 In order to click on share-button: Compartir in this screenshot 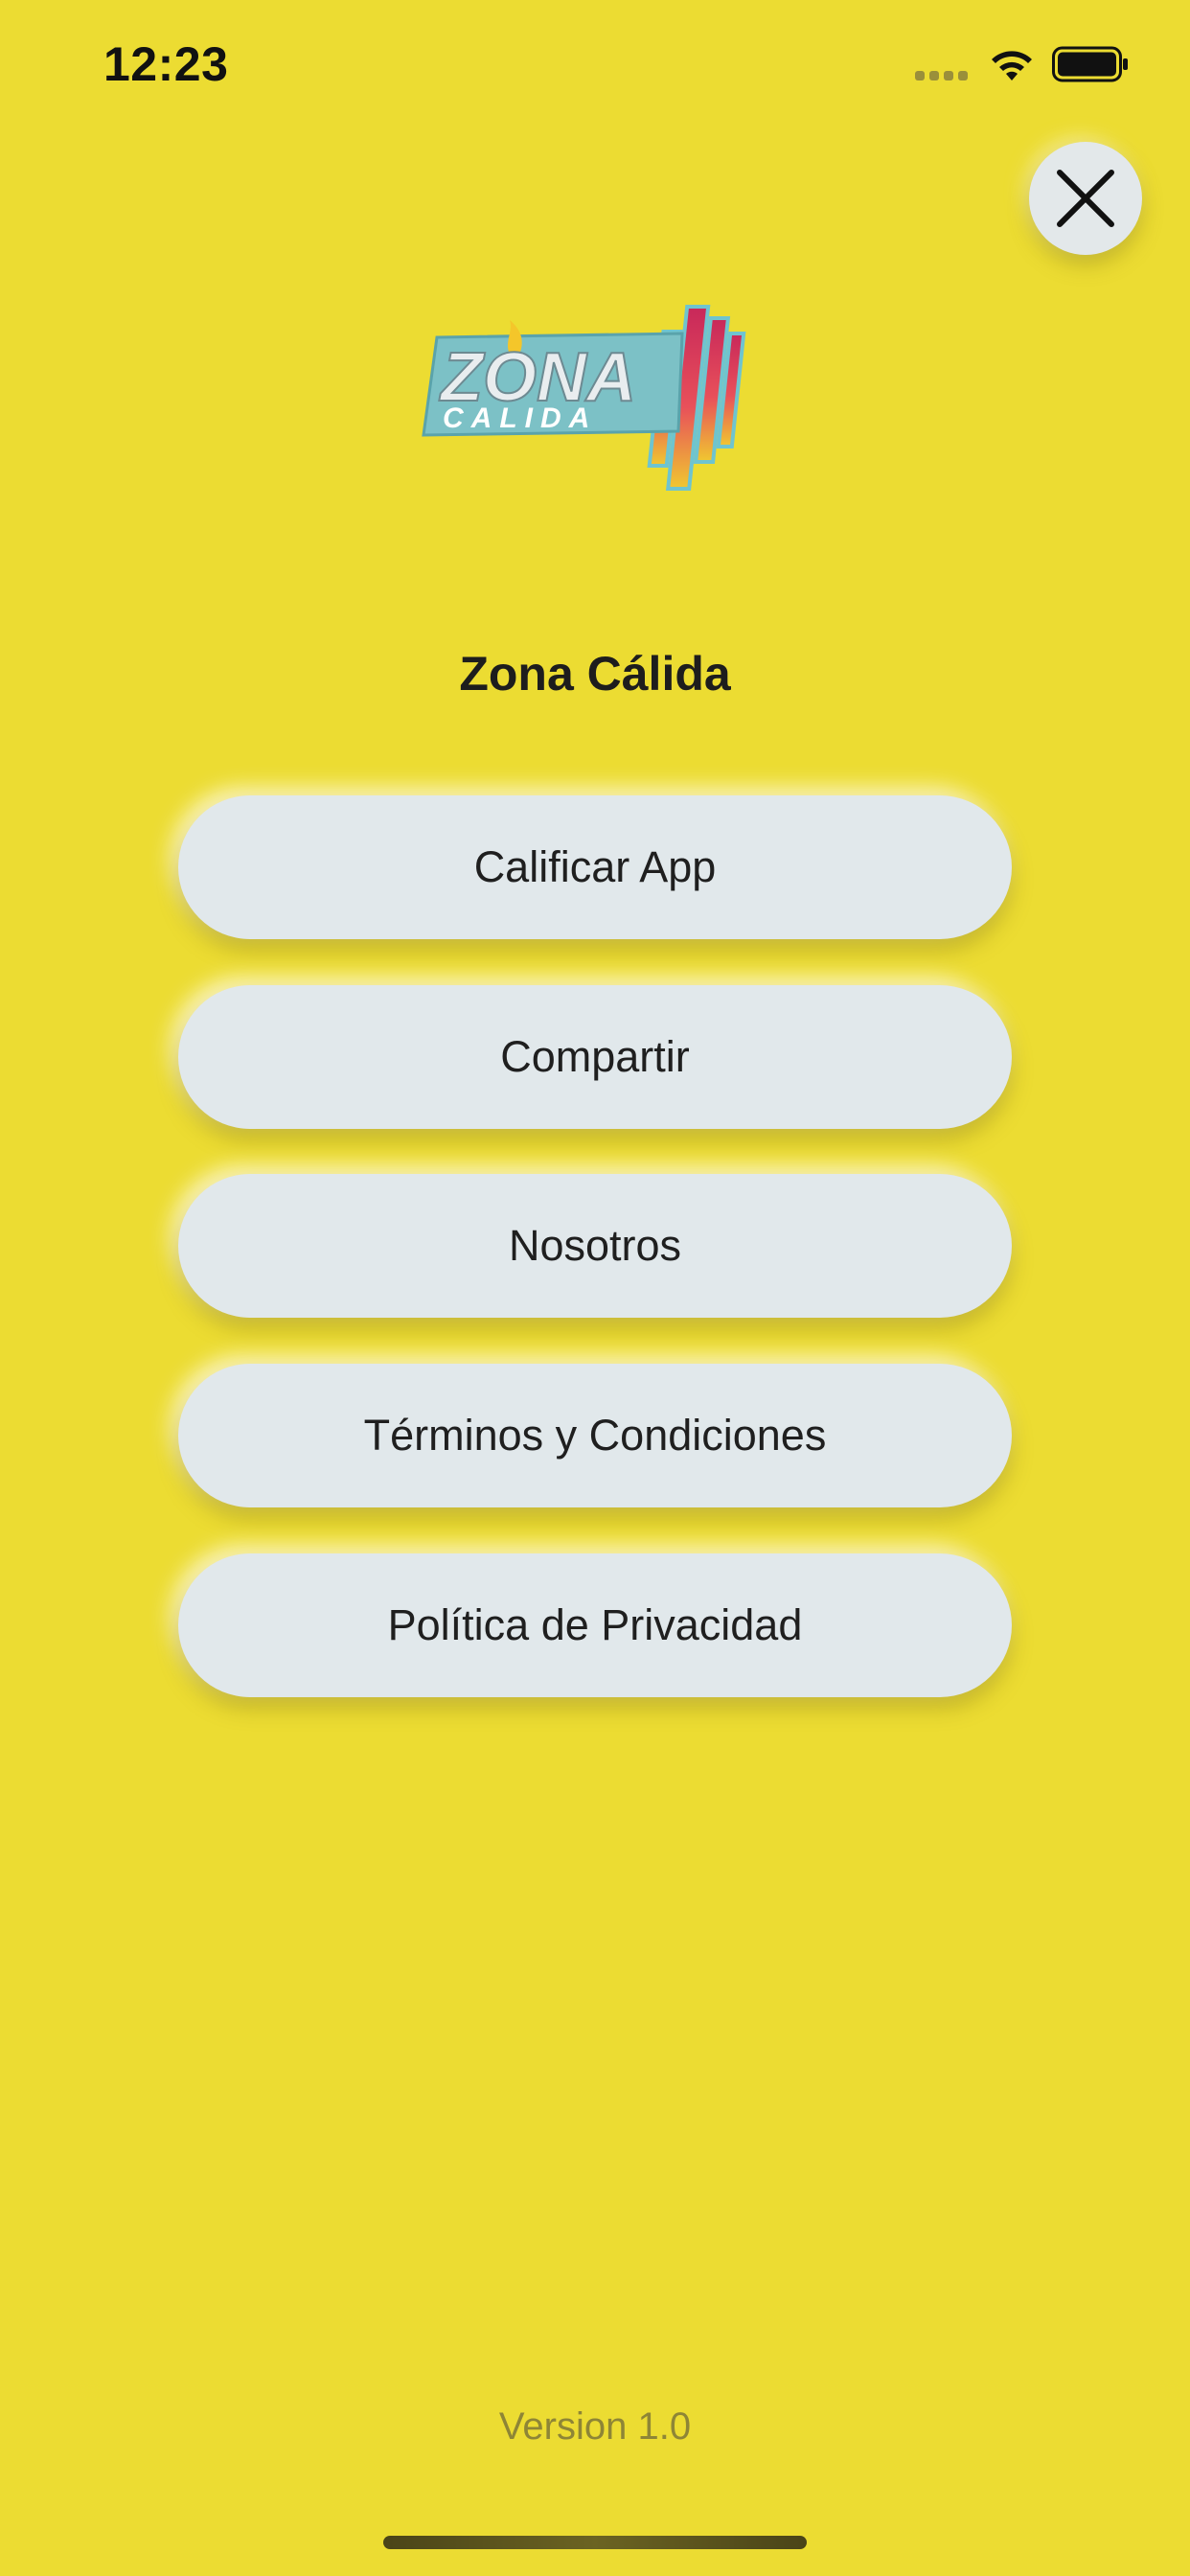, I will do `click(595, 1057)`.